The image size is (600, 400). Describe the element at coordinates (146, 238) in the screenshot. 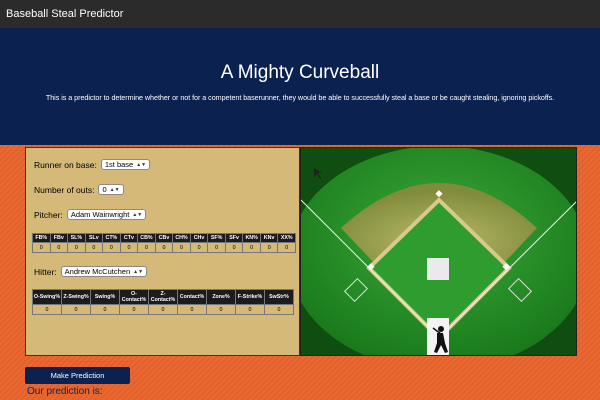

I see `pitcher-header: CB%` at that location.